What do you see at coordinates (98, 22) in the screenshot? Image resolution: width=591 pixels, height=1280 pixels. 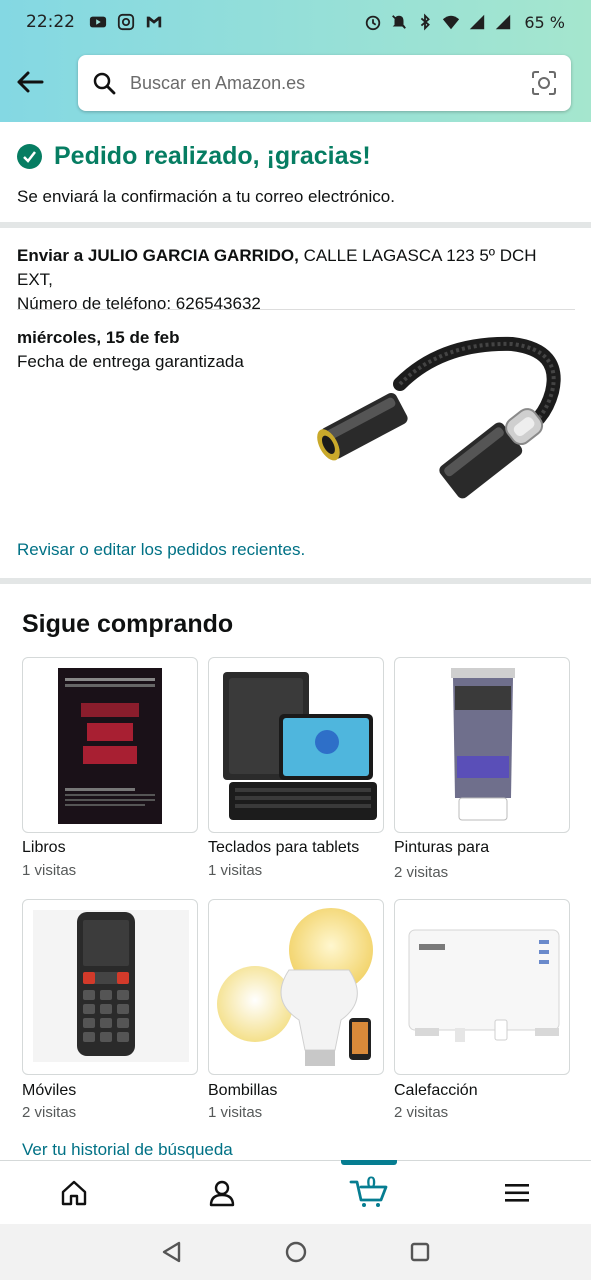 I see `youtube-icon` at bounding box center [98, 22].